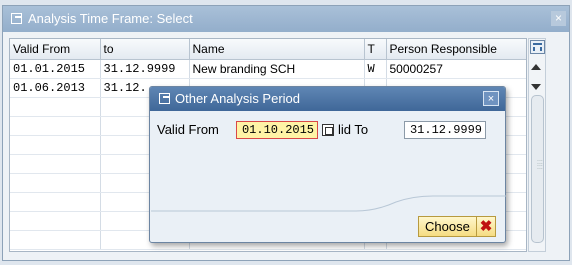 The height and width of the screenshot is (265, 572). What do you see at coordinates (145, 69) in the screenshot?
I see `cell-to: 31.12.9999` at bounding box center [145, 69].